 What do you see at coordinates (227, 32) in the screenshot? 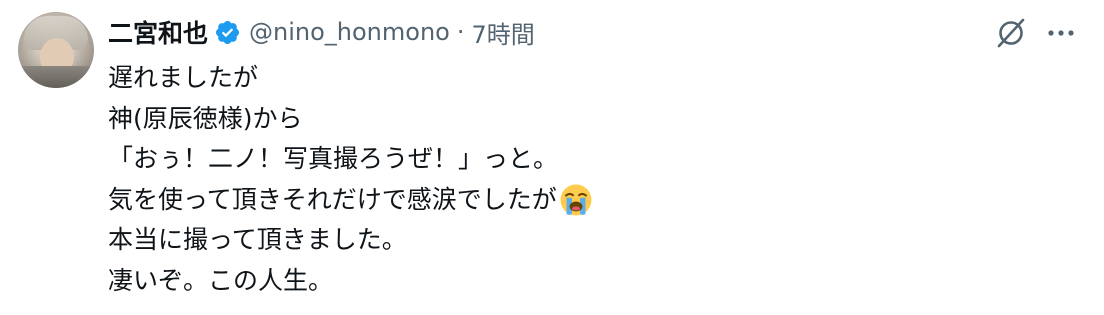
I see `verified-badge-icon` at bounding box center [227, 32].